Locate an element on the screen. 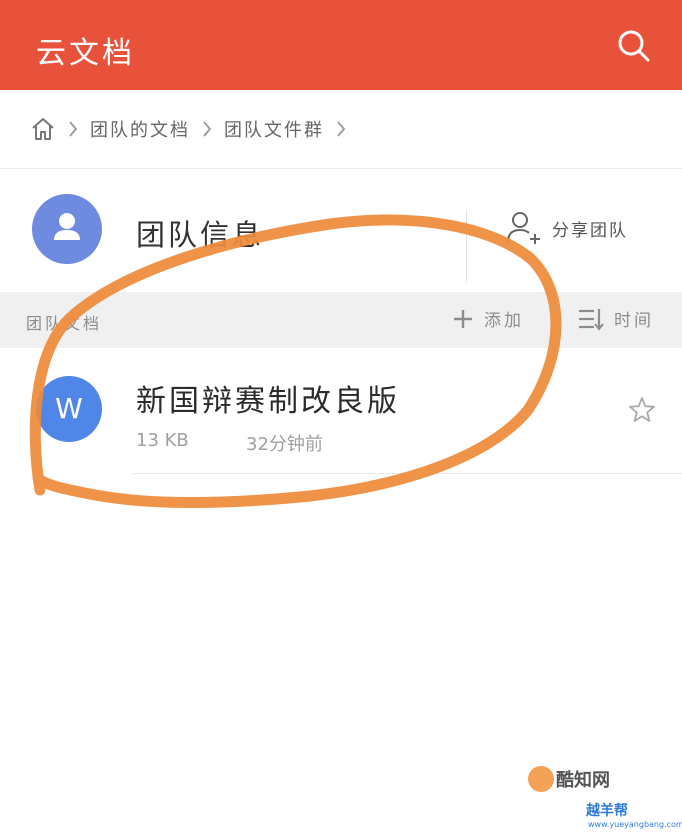 The width and height of the screenshot is (682, 832). breadcrumb: 团队的文档 团队文件群 is located at coordinates (341, 129).